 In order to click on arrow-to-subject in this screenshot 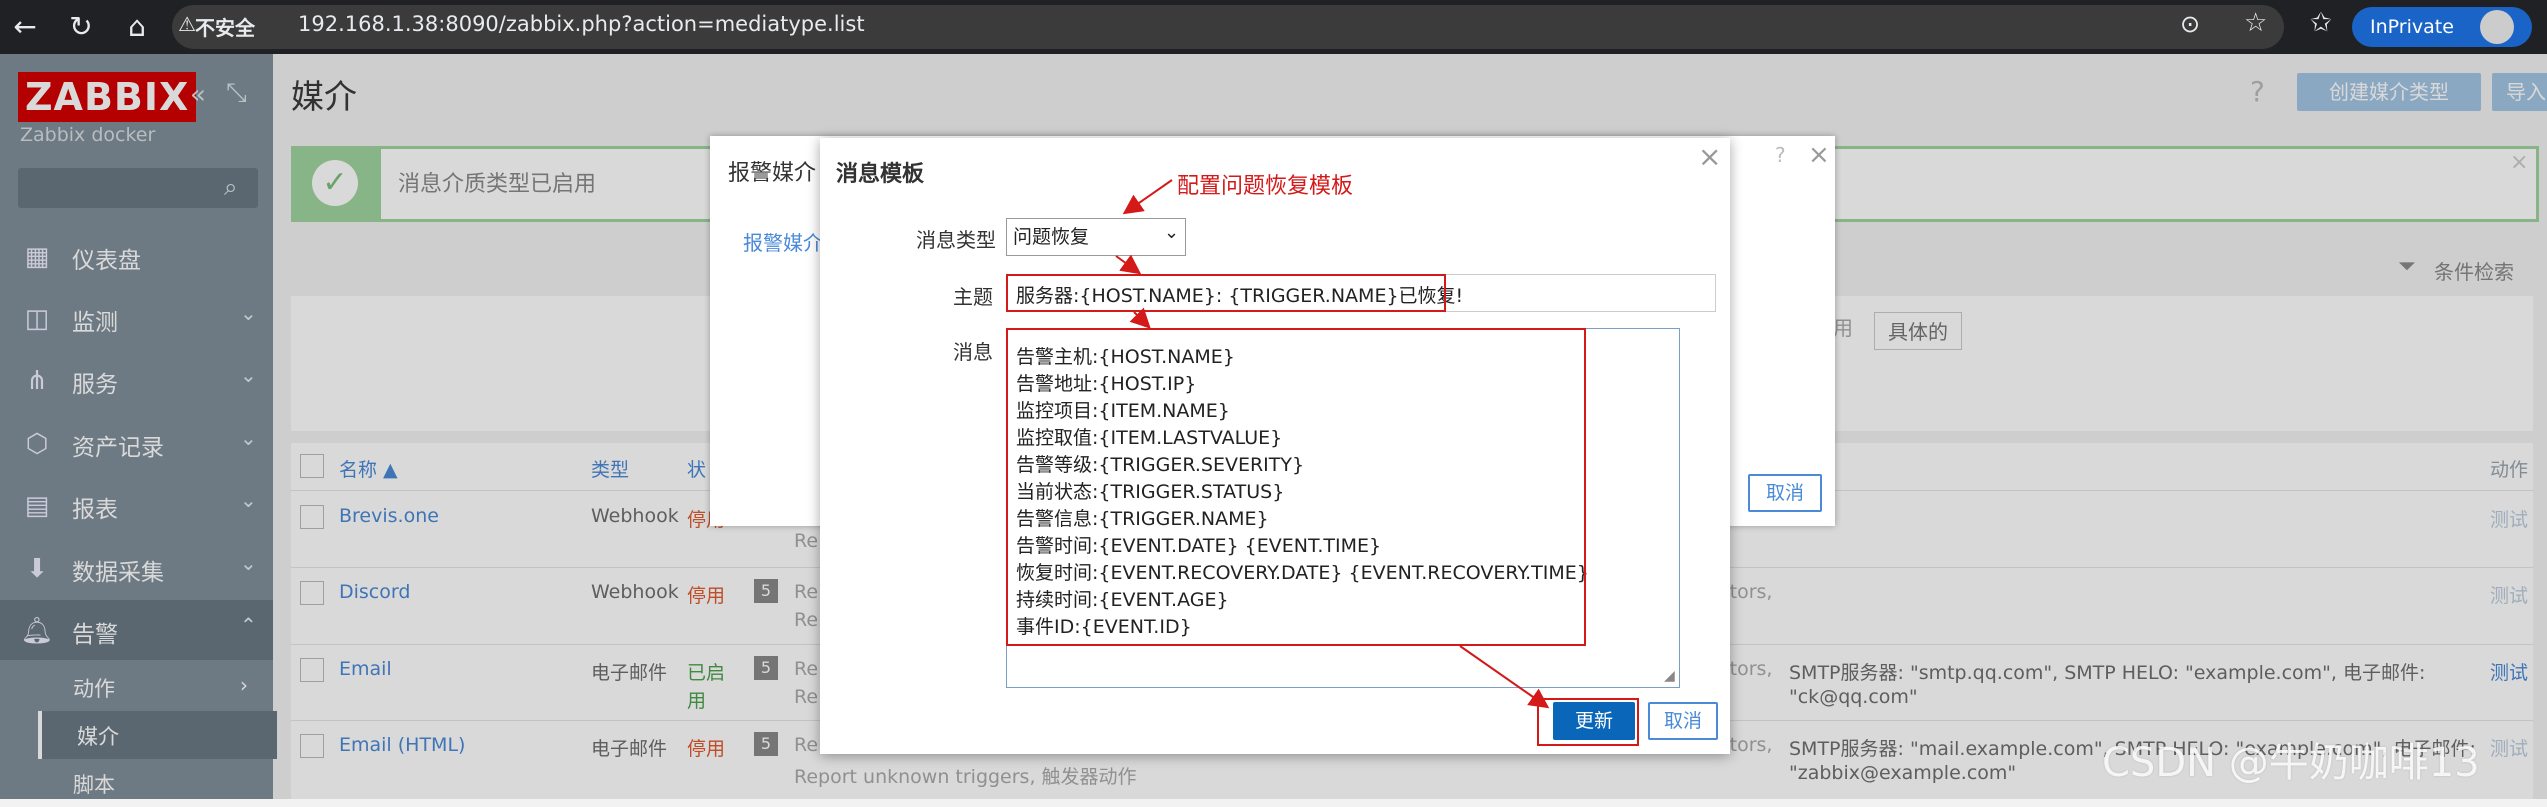, I will do `click(1128, 264)`.